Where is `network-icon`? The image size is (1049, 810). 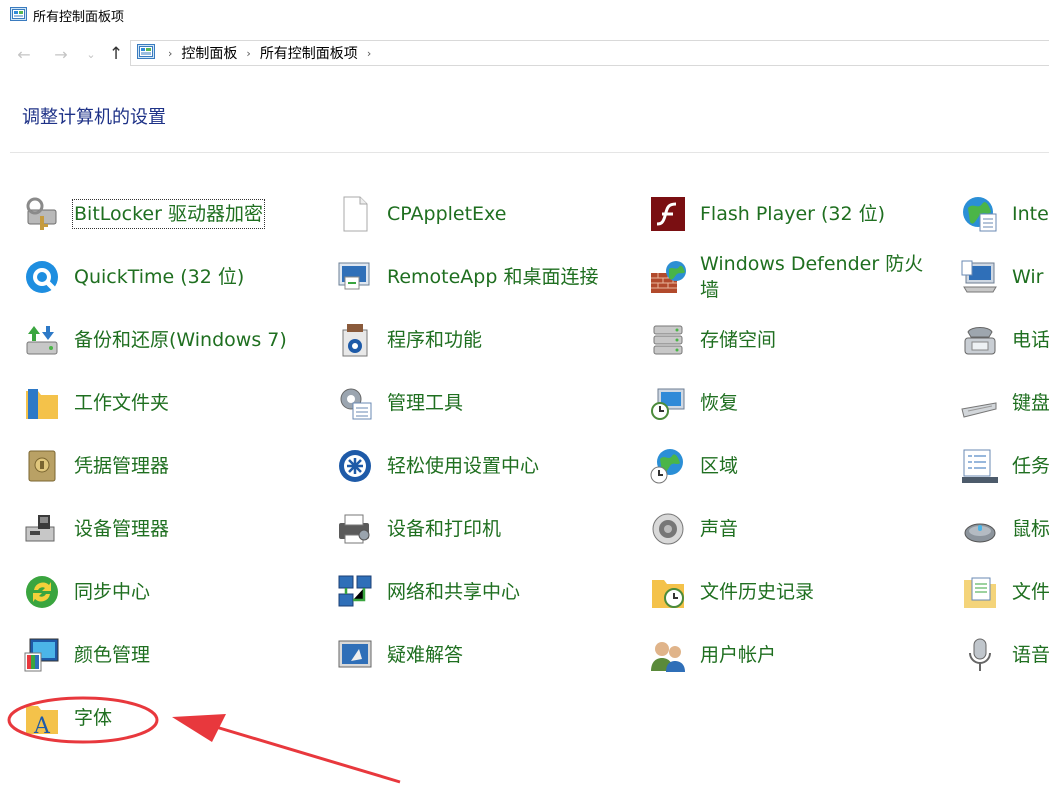 network-icon is located at coordinates (355, 592).